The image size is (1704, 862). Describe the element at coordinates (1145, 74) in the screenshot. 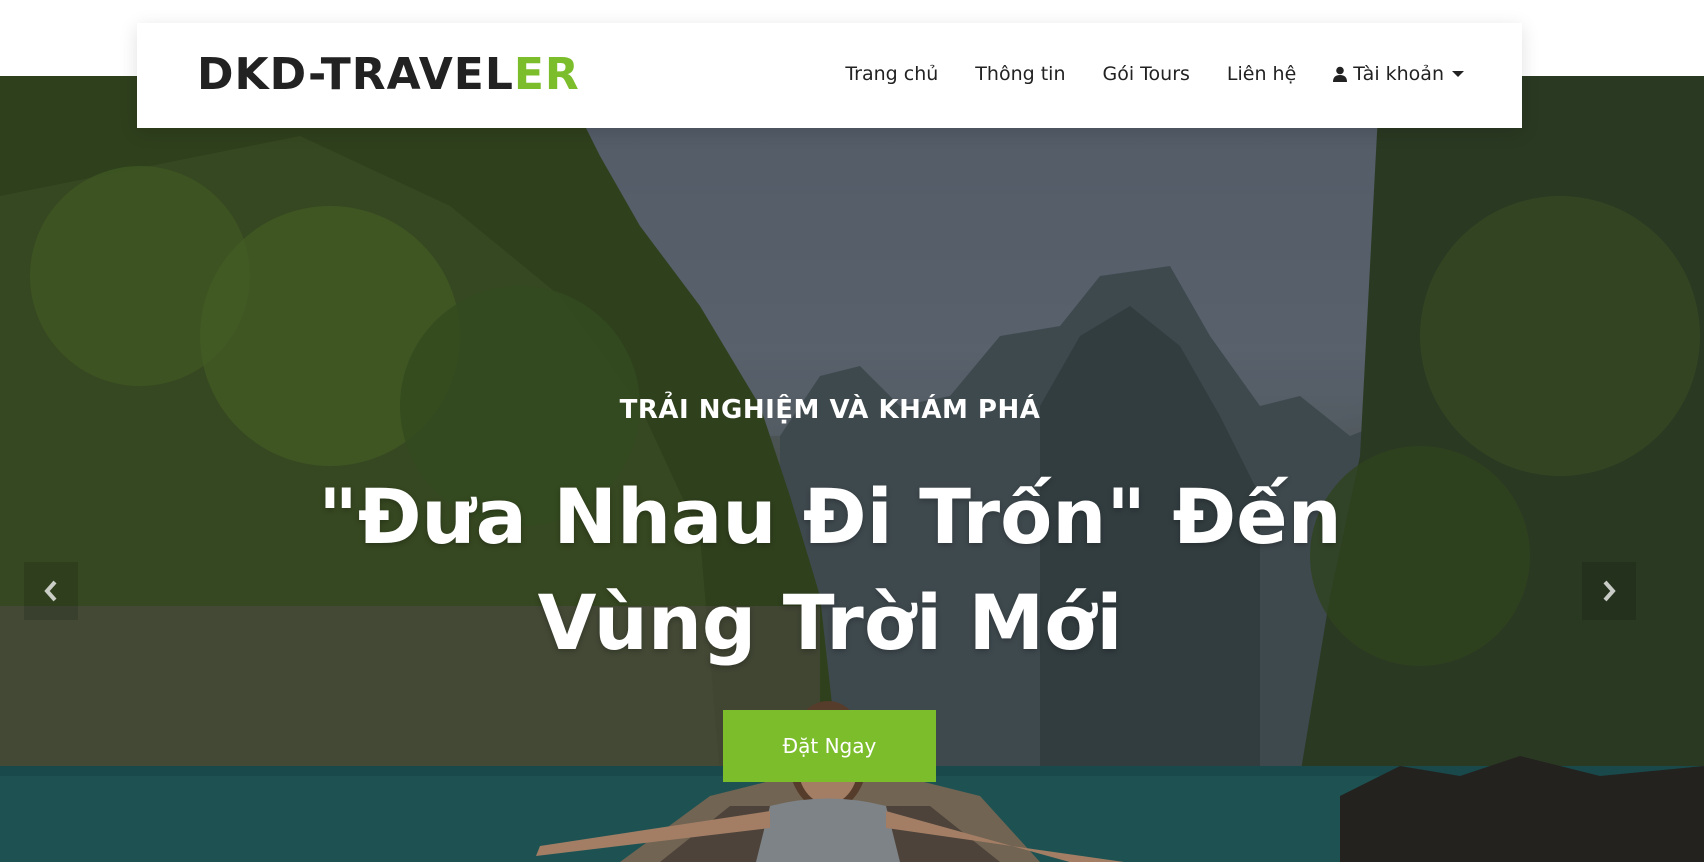

I see `nav-item-tours: Gói Tours` at that location.